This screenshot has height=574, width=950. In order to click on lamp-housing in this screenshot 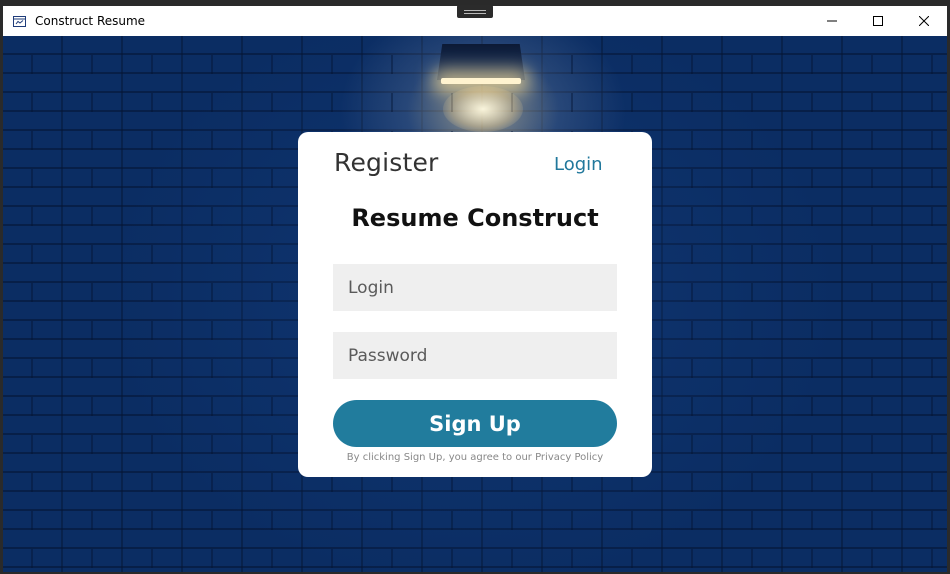, I will do `click(481, 62)`.